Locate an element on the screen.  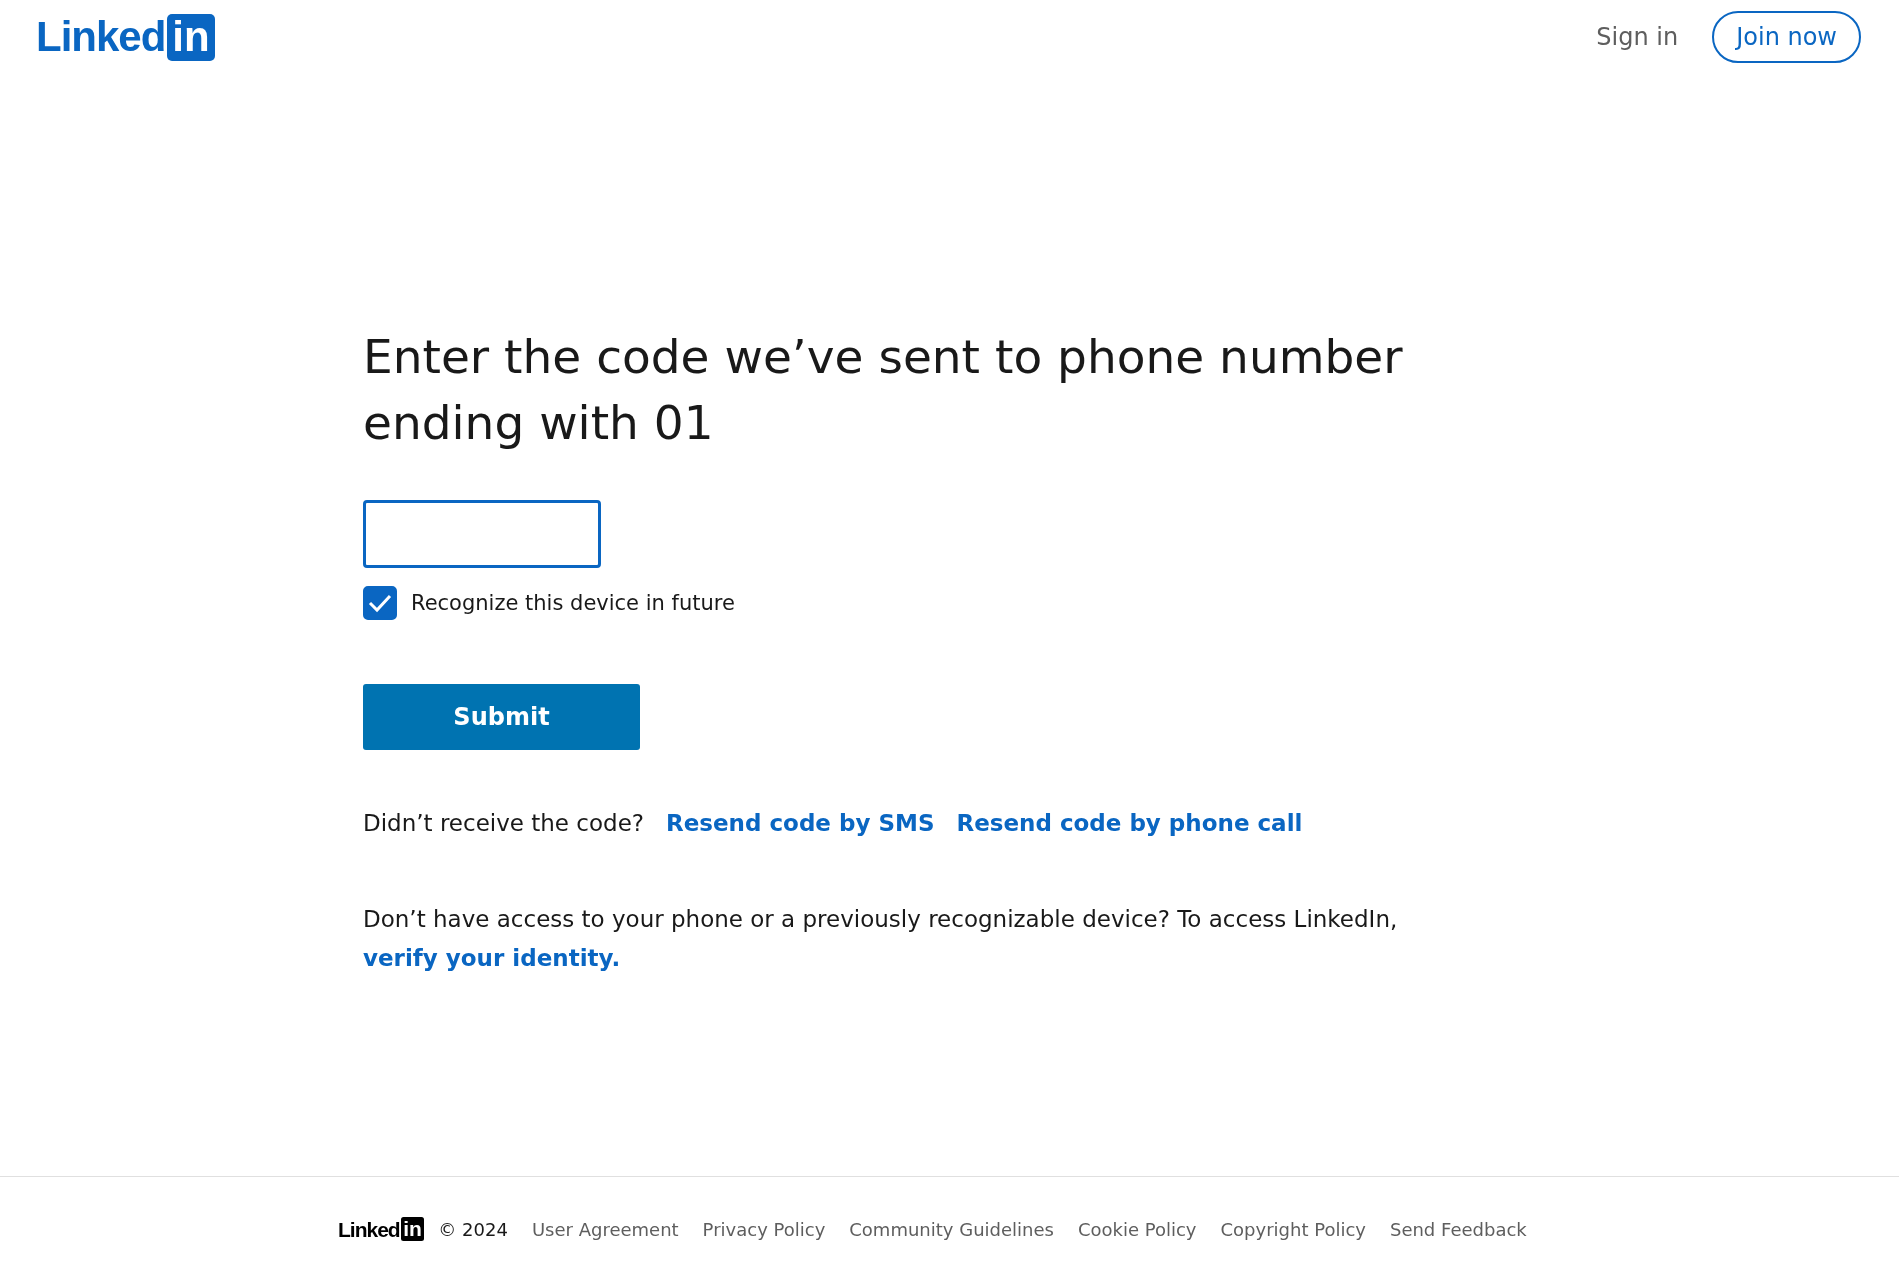
footer-link: Privacy Policy is located at coordinates (764, 1229).